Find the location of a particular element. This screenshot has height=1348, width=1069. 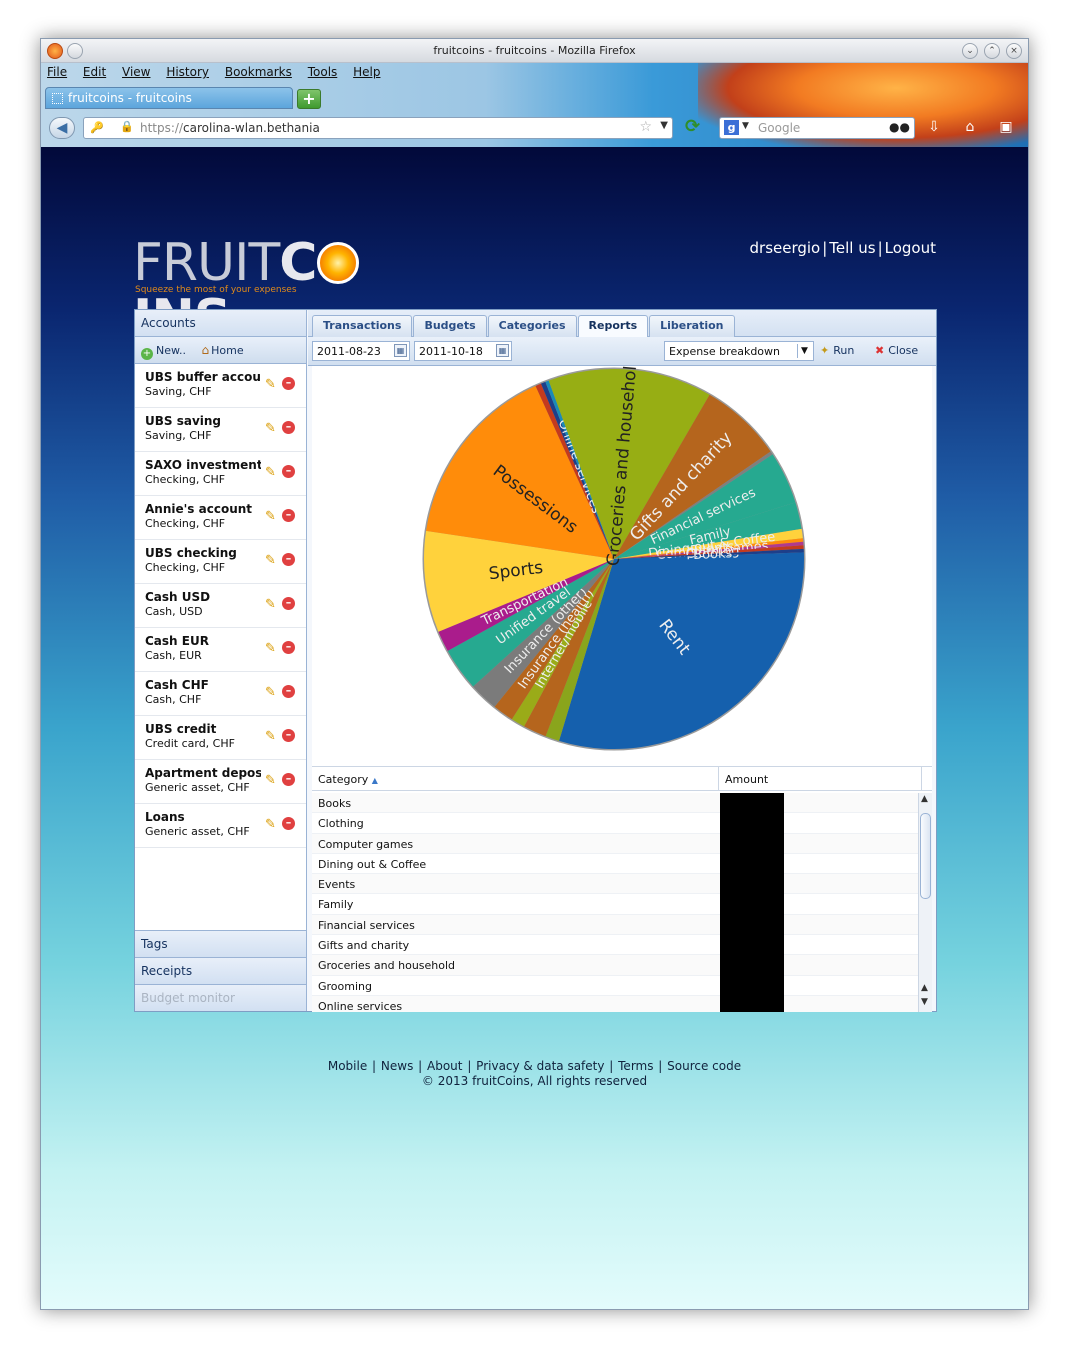

tab-transactions: Transactions is located at coordinates (362, 326).